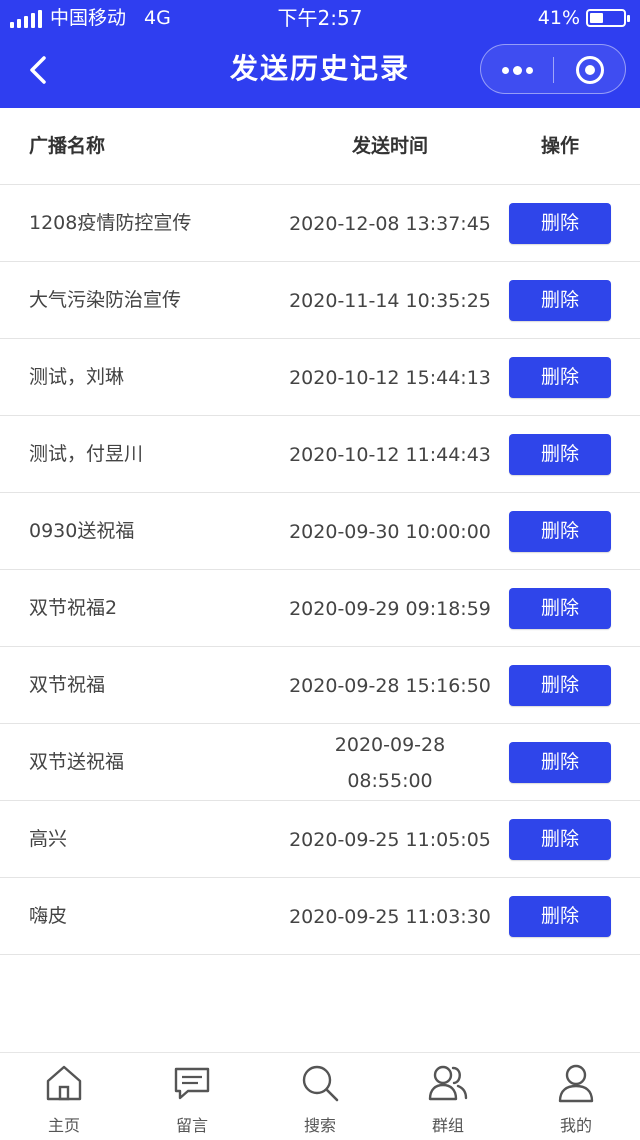 The image size is (640, 1140). What do you see at coordinates (77, 377) in the screenshot?
I see `broadcast-name: 测试，刘琳` at bounding box center [77, 377].